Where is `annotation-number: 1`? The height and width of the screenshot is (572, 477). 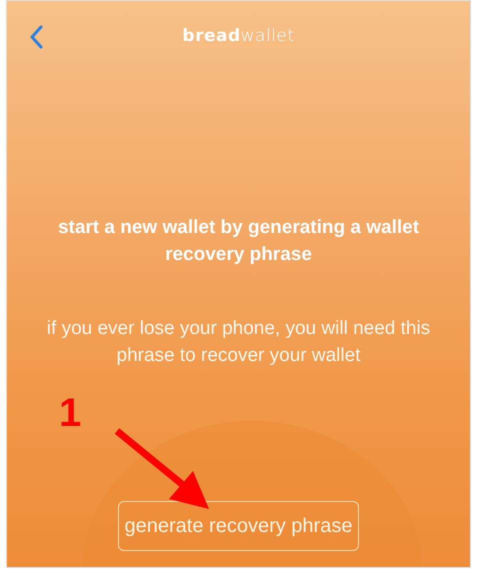
annotation-number: 1 is located at coordinates (70, 413).